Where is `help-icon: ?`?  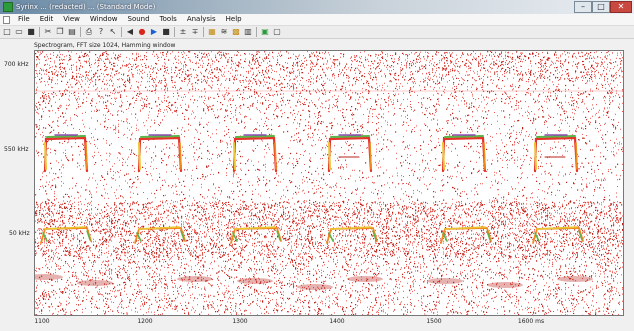 help-icon: ? is located at coordinates (101, 32).